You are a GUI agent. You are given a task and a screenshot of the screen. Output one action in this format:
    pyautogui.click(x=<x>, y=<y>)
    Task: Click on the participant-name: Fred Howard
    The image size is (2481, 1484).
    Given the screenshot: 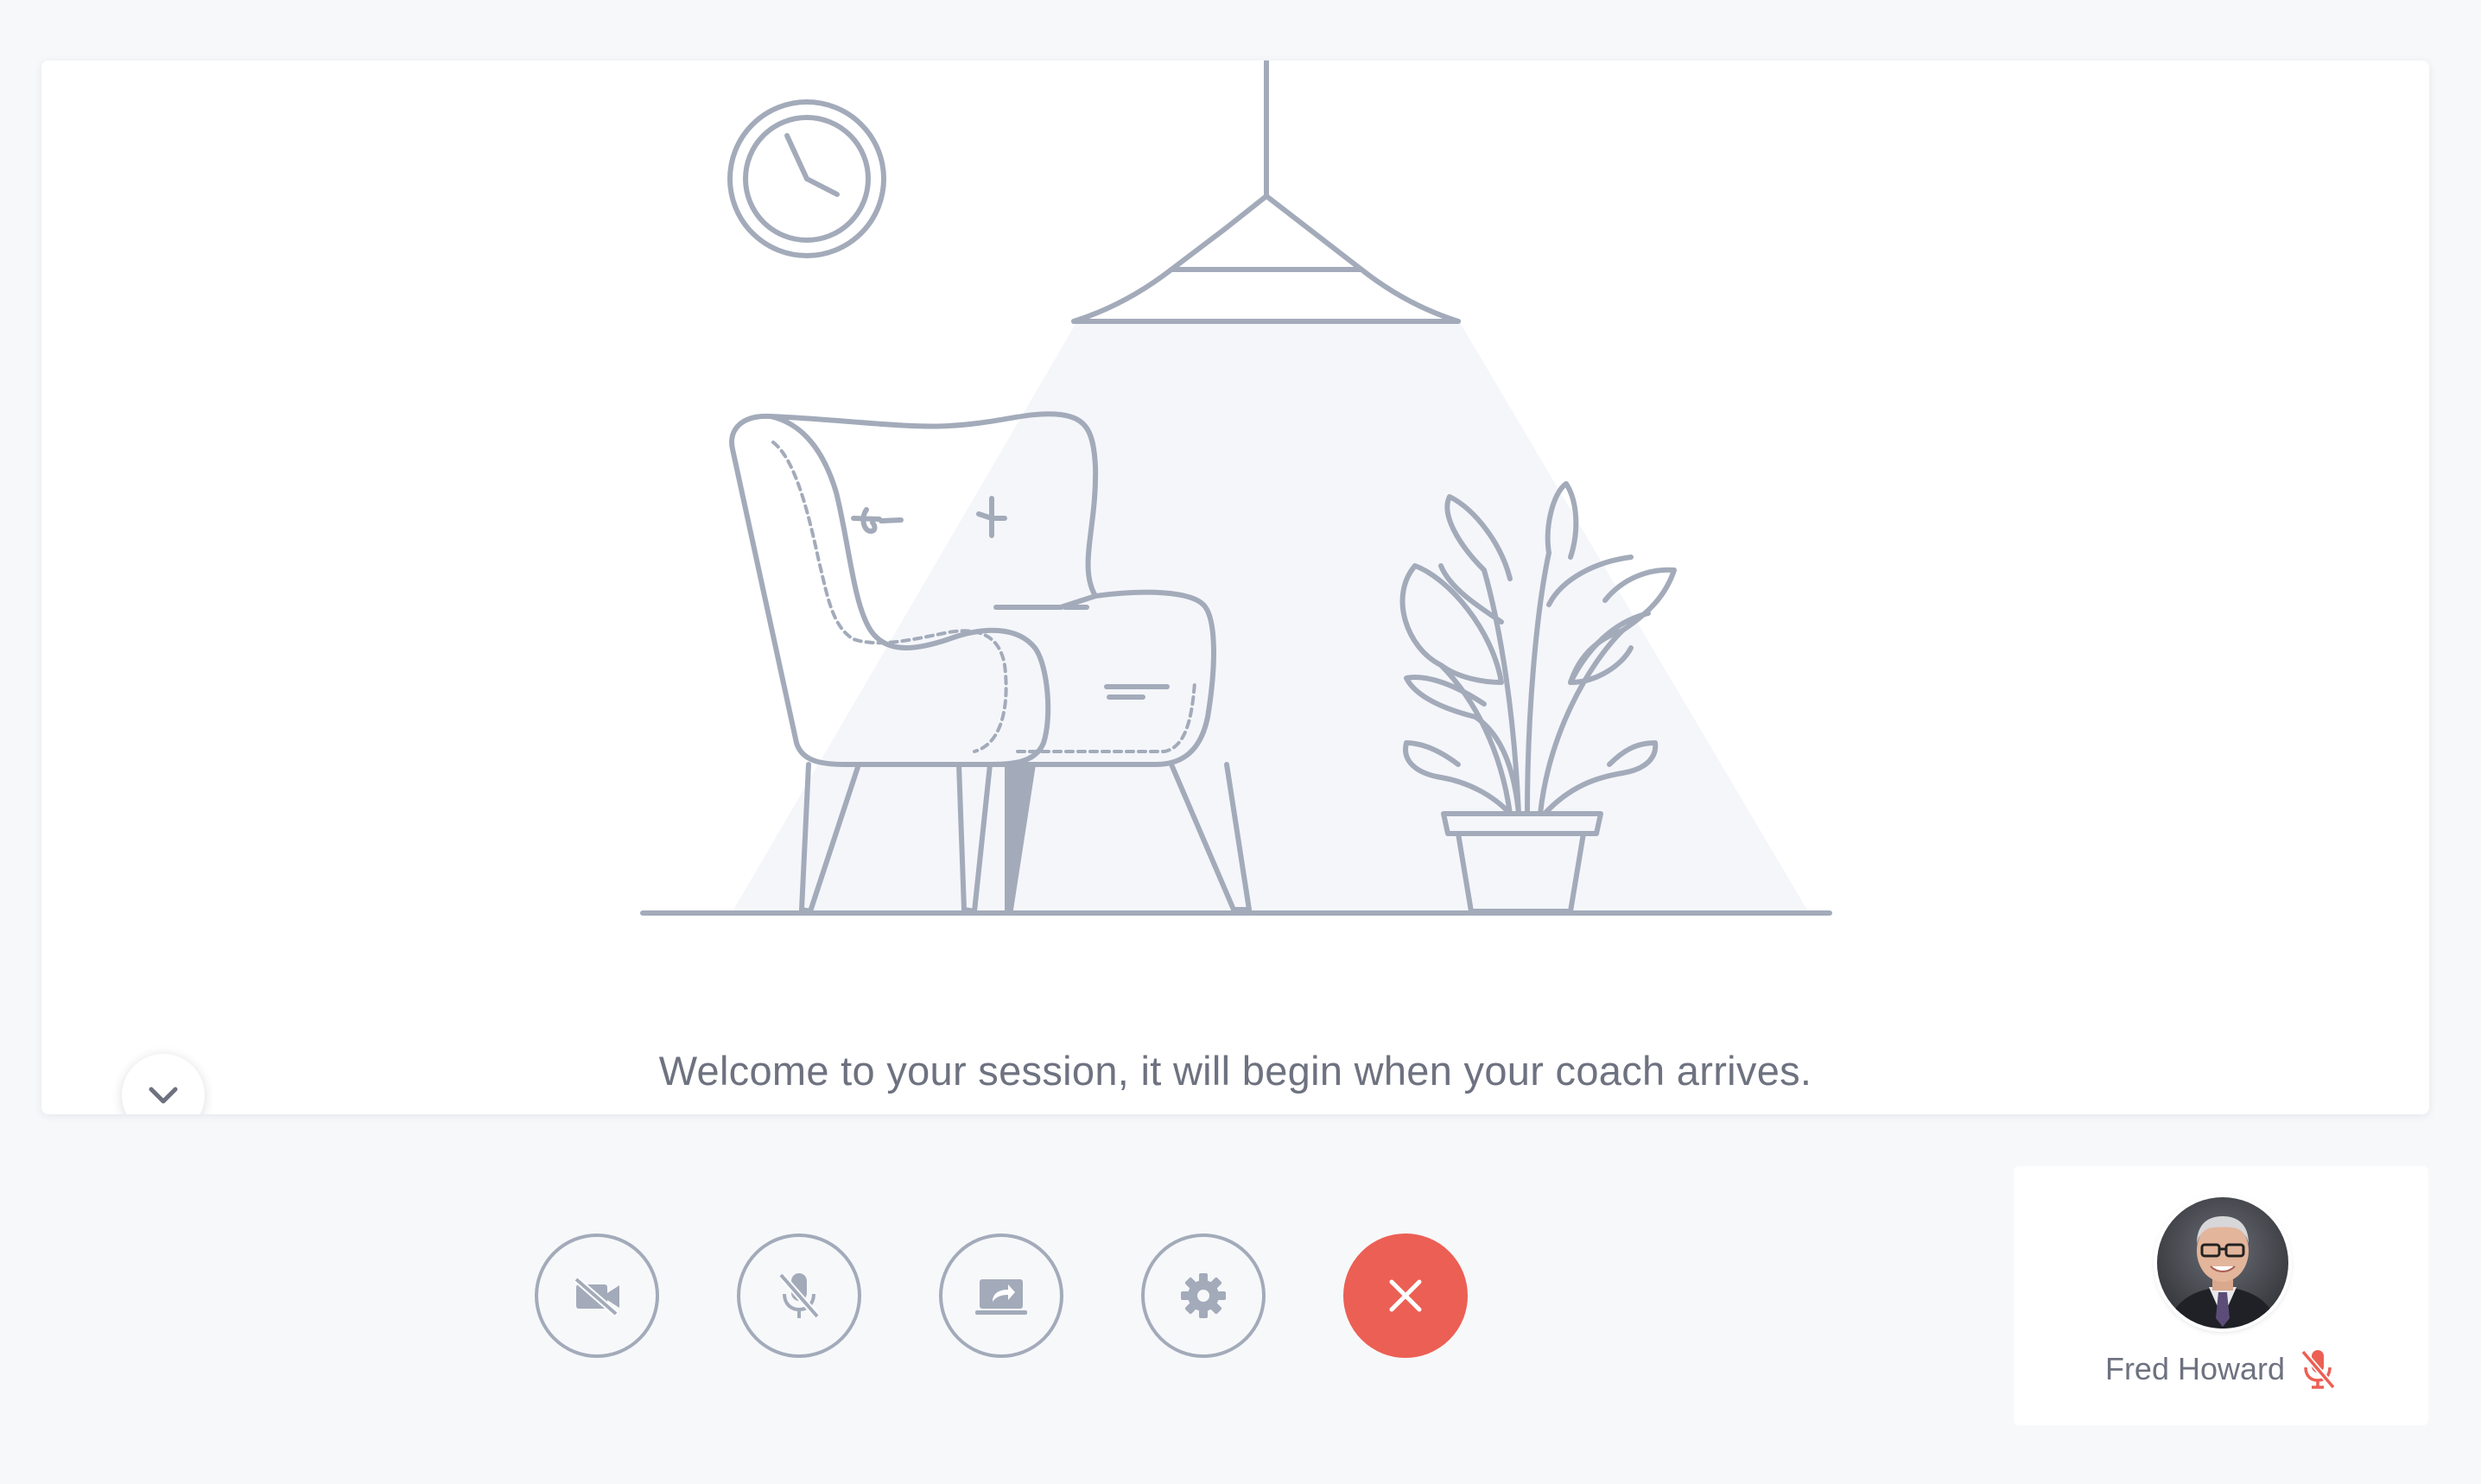 What is the action you would take?
    pyautogui.click(x=2195, y=1368)
    